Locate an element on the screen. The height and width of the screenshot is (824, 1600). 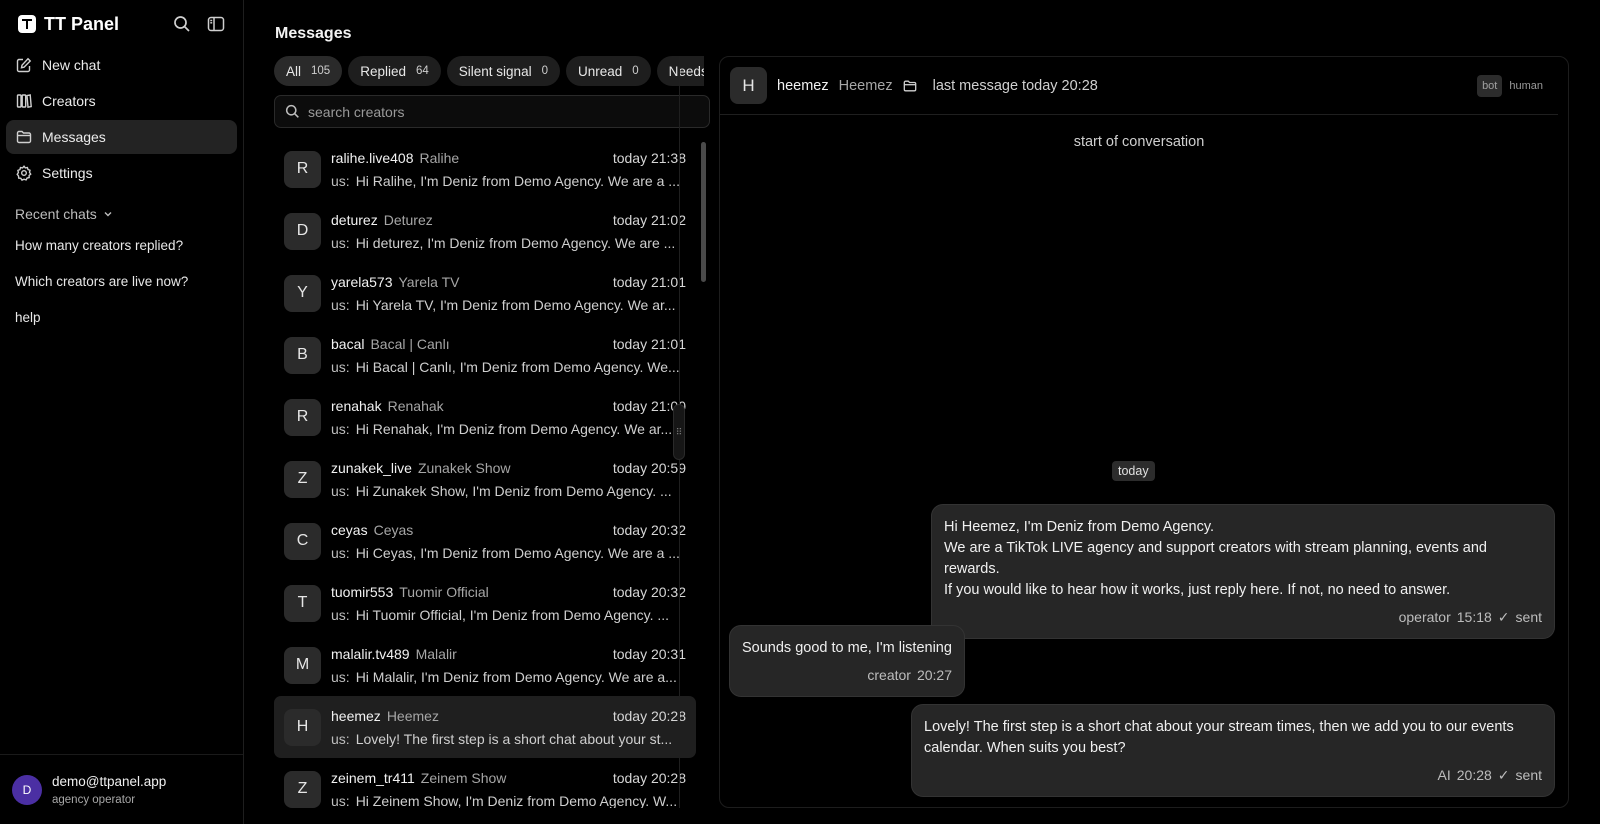
creator-display-name: Ceyas is located at coordinates (393, 529).